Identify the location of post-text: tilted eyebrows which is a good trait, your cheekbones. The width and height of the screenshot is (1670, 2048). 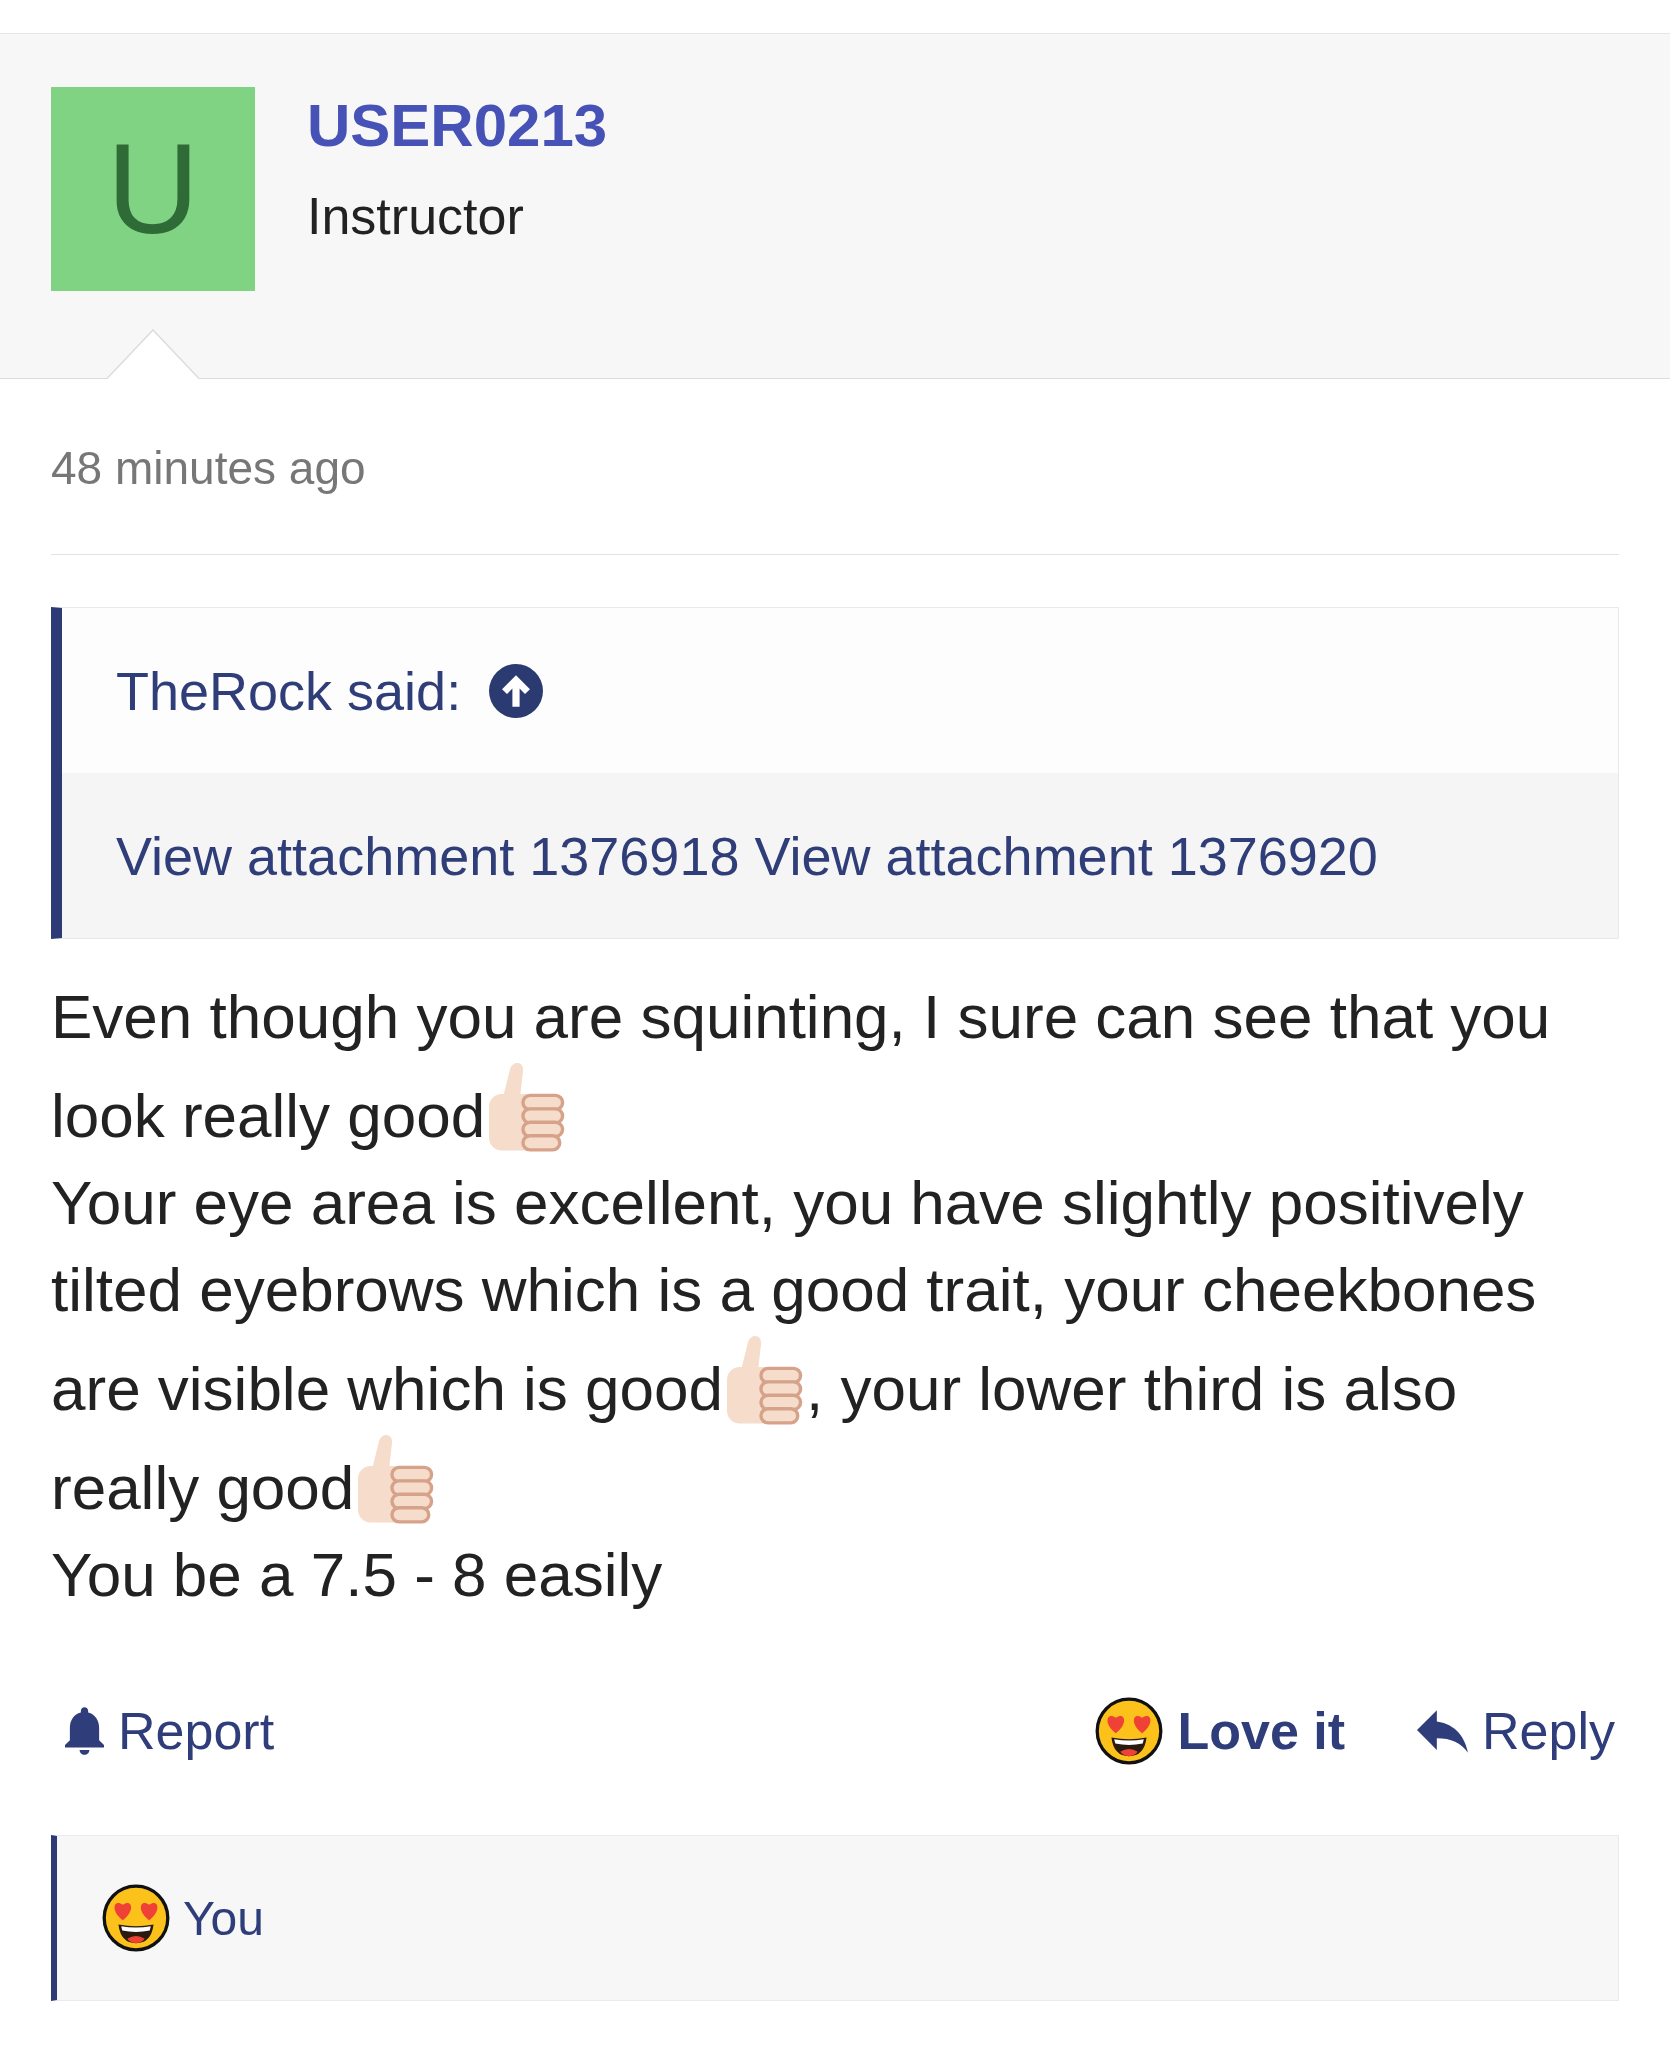
(794, 1289).